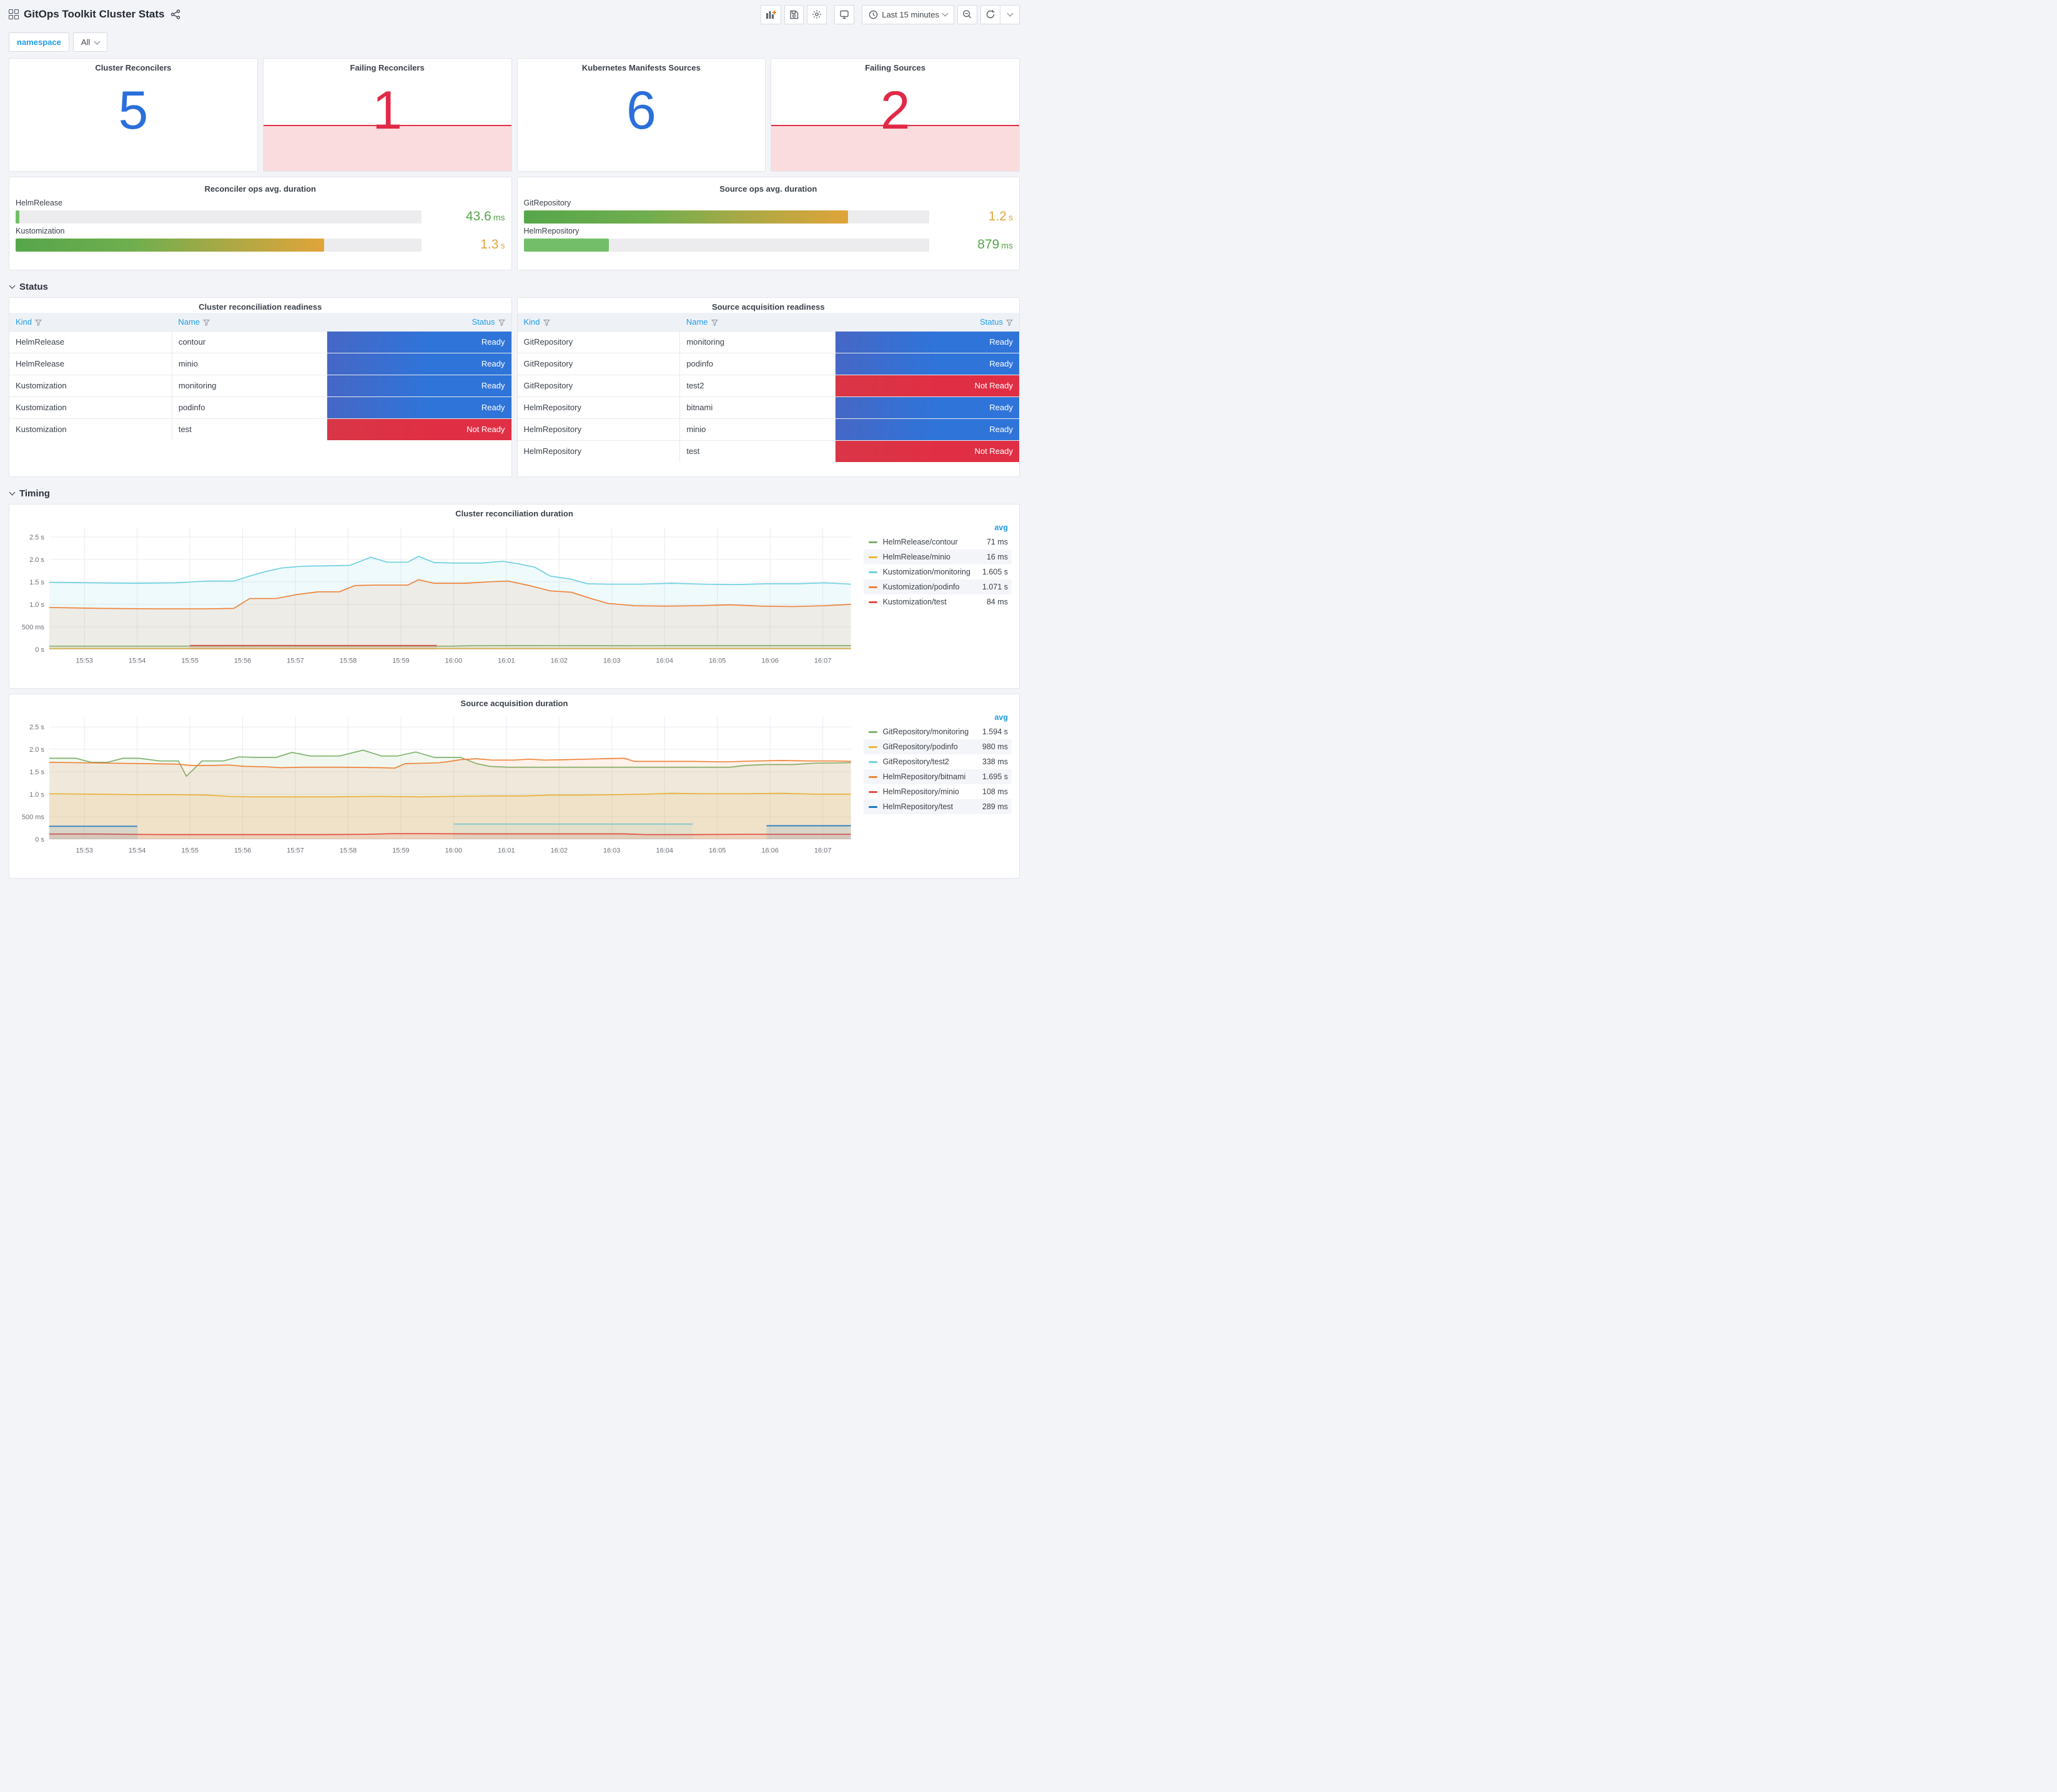 The image size is (2057, 1792). What do you see at coordinates (36, 727) in the screenshot?
I see `svg-text: 2.5 s` at bounding box center [36, 727].